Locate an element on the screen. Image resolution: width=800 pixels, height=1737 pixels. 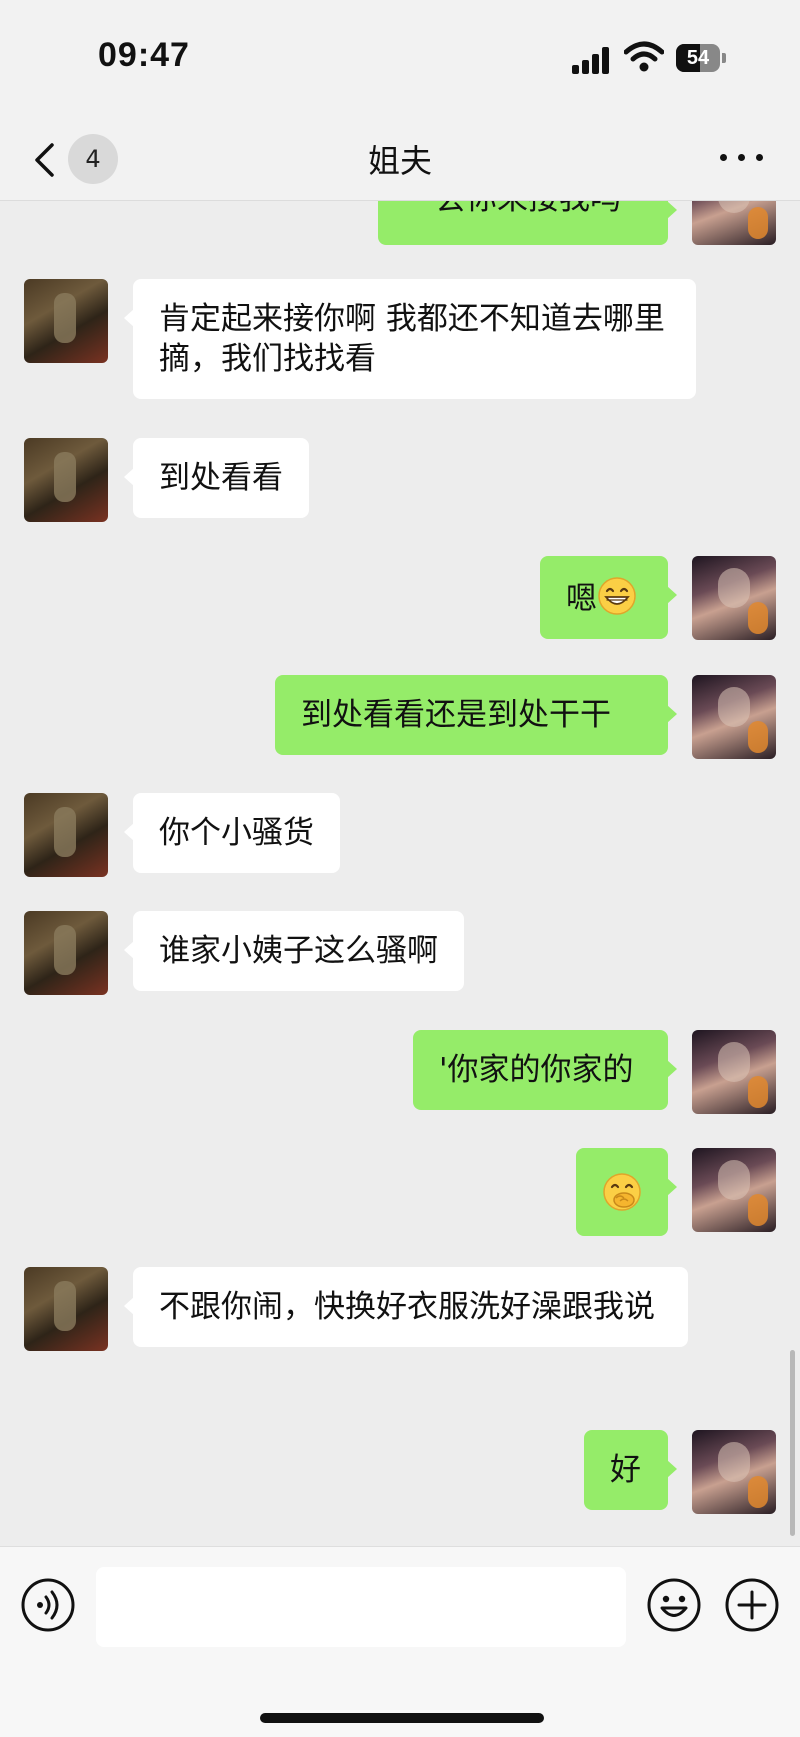
message-bubble: 到处看看还是到处干干 is located at coordinates (476, 715).